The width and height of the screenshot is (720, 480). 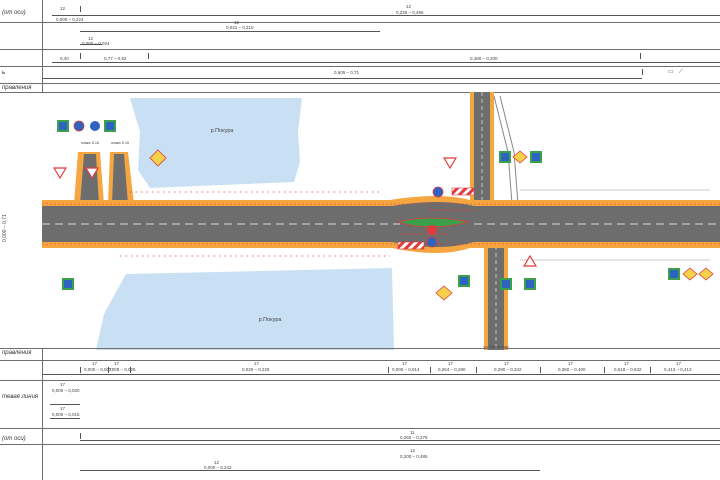 What do you see at coordinates (240, 27) in the screenshot?
I see `top-r2-range-1: 0,031 – 0,210` at bounding box center [240, 27].